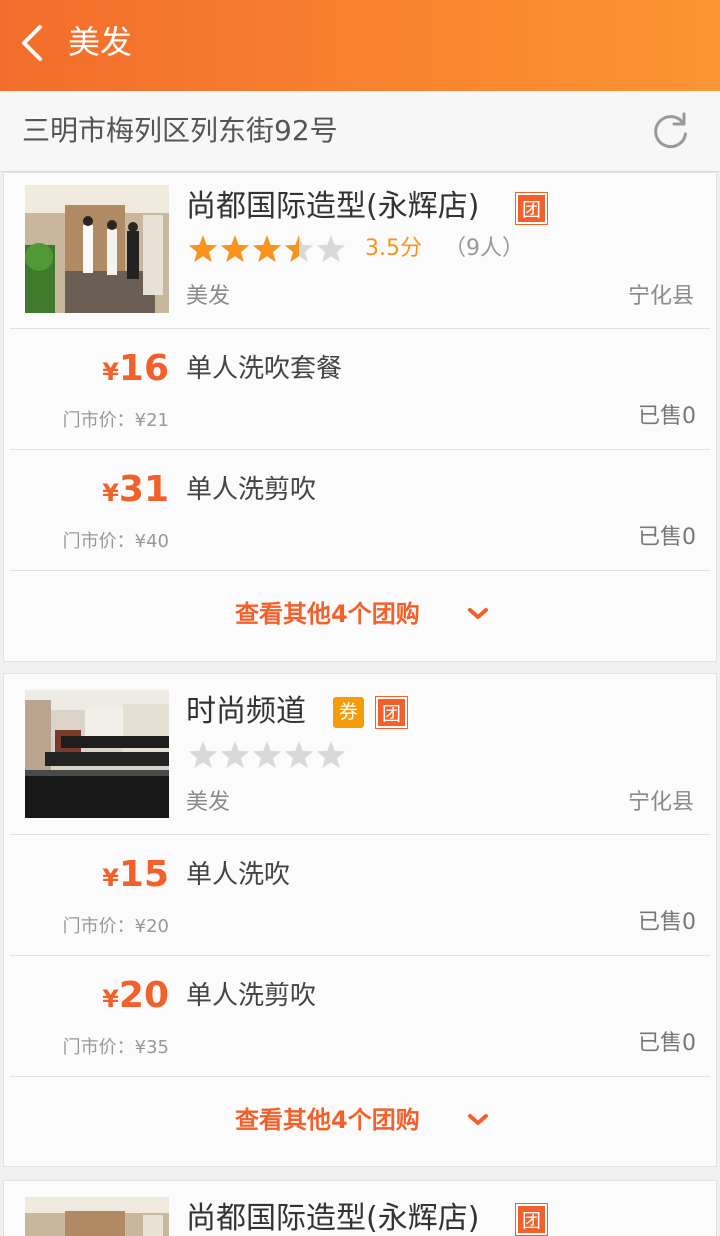 The height and width of the screenshot is (1236, 720). I want to click on location-bar: 三明市梅列区列东街92号, so click(360, 131).